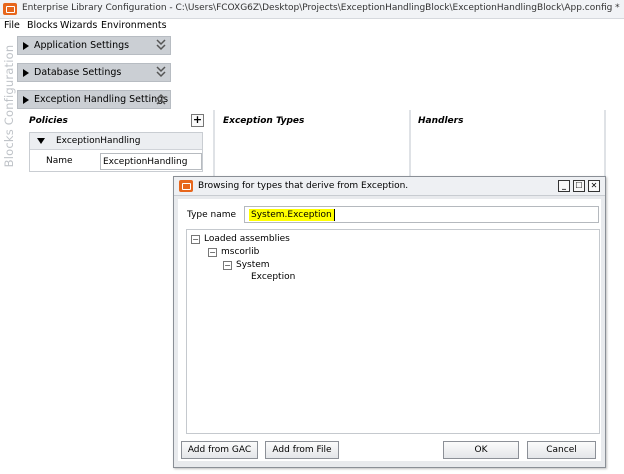 This screenshot has height=474, width=624. Describe the element at coordinates (78, 25) in the screenshot. I see `menu-wizards: Wizards` at that location.